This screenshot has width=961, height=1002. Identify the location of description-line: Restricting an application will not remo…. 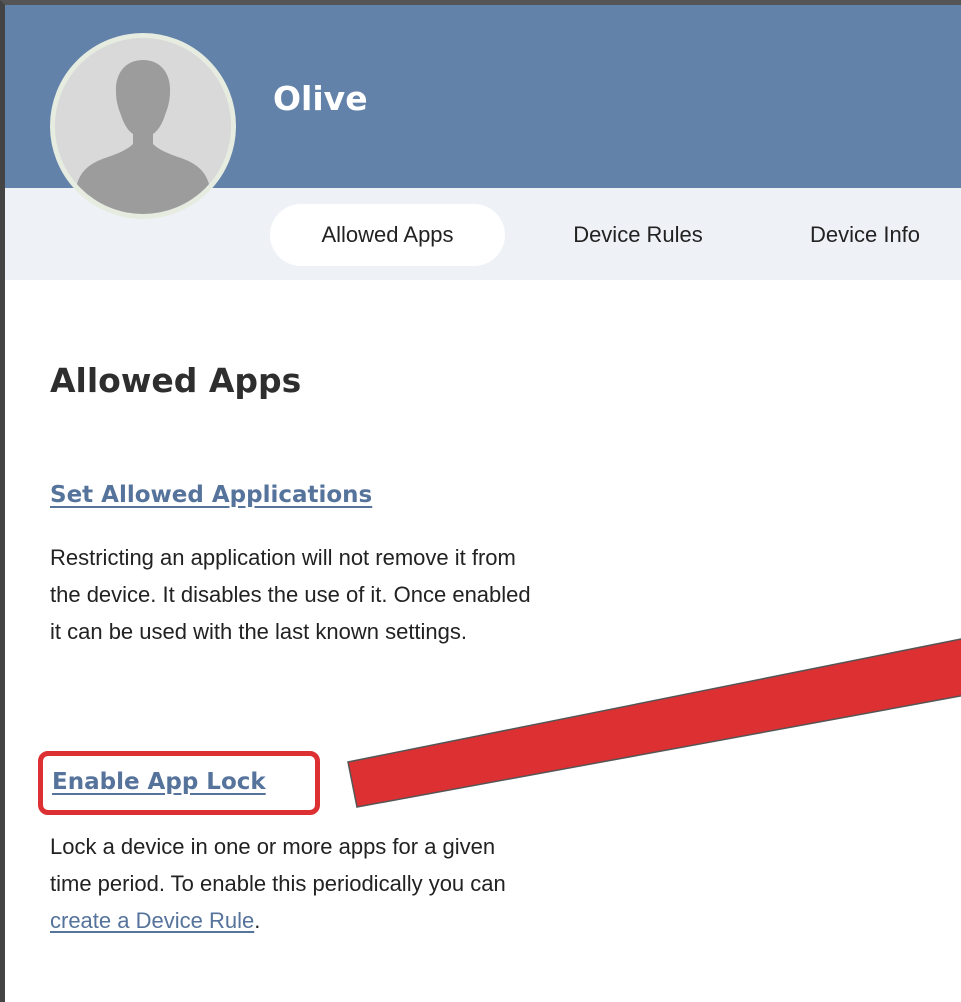
(283, 557).